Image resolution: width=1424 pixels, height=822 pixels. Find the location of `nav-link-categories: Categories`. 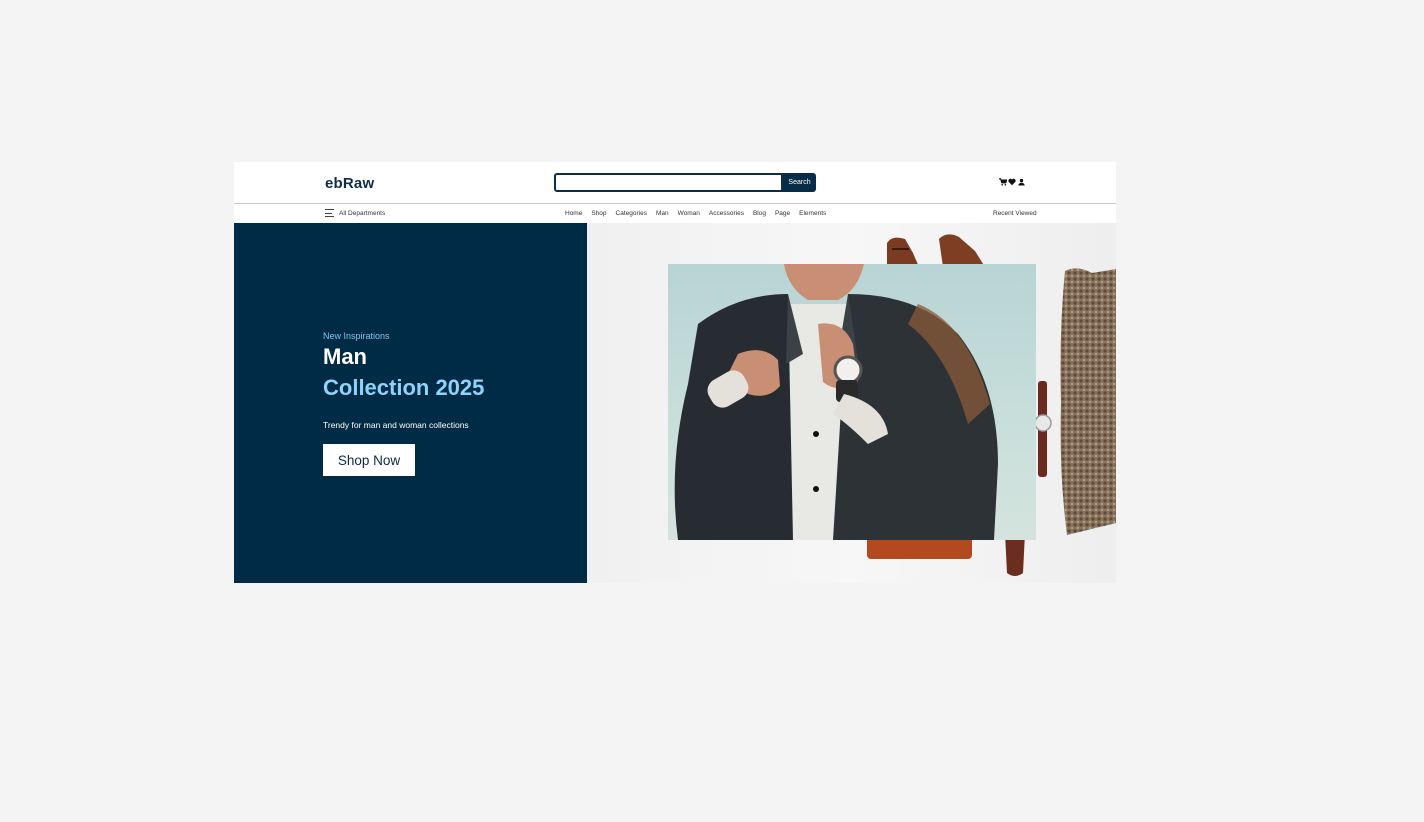

nav-link-categories: Categories is located at coordinates (631, 213).